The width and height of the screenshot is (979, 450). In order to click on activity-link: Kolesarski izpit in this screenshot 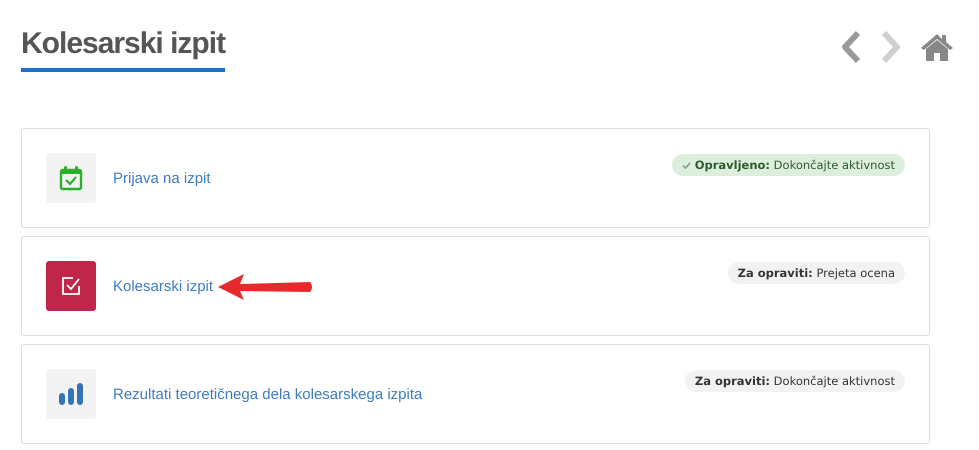, I will do `click(163, 286)`.